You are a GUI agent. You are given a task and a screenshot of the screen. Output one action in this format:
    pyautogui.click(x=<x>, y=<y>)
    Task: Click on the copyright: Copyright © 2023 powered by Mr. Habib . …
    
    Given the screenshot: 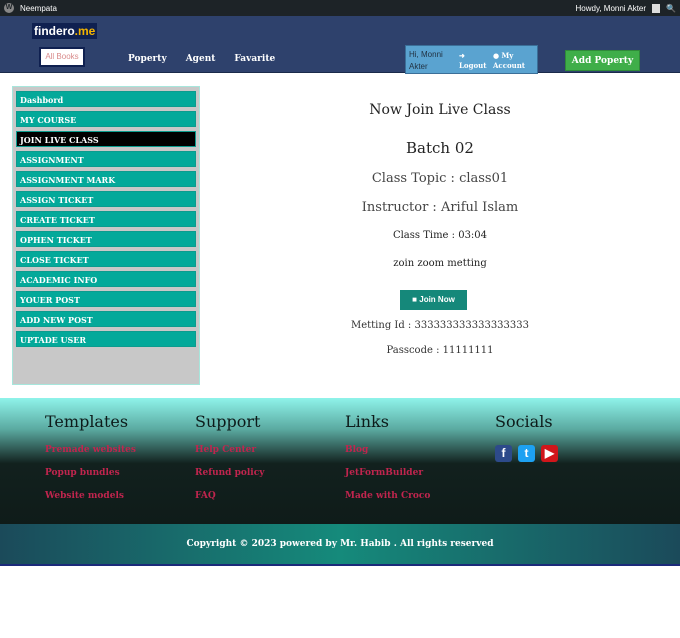 What is the action you would take?
    pyautogui.click(x=340, y=545)
    